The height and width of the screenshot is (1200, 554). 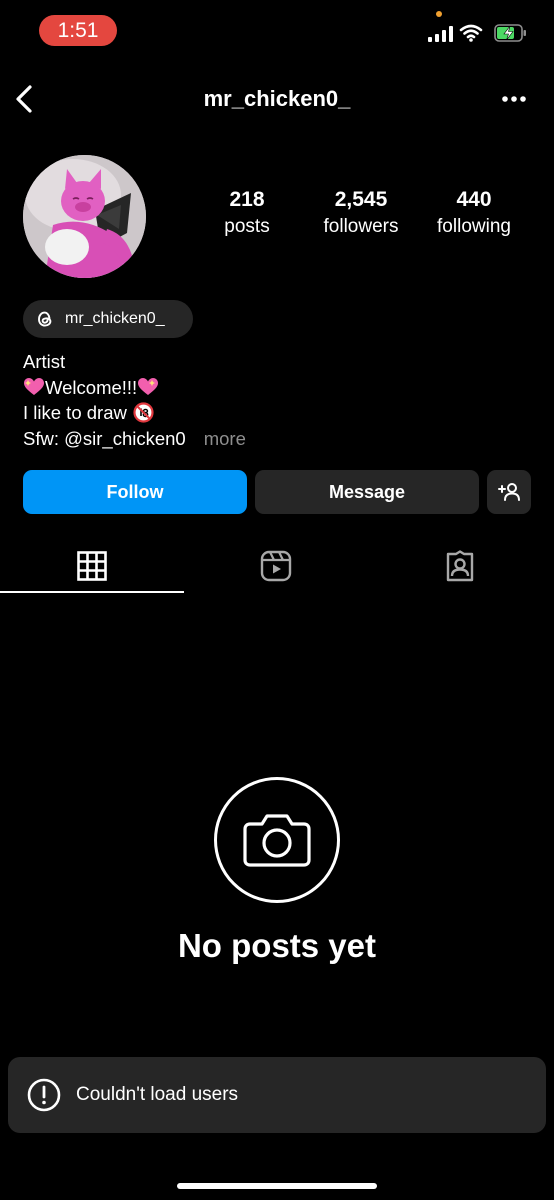 I want to click on more-dots-icon, so click(x=514, y=99).